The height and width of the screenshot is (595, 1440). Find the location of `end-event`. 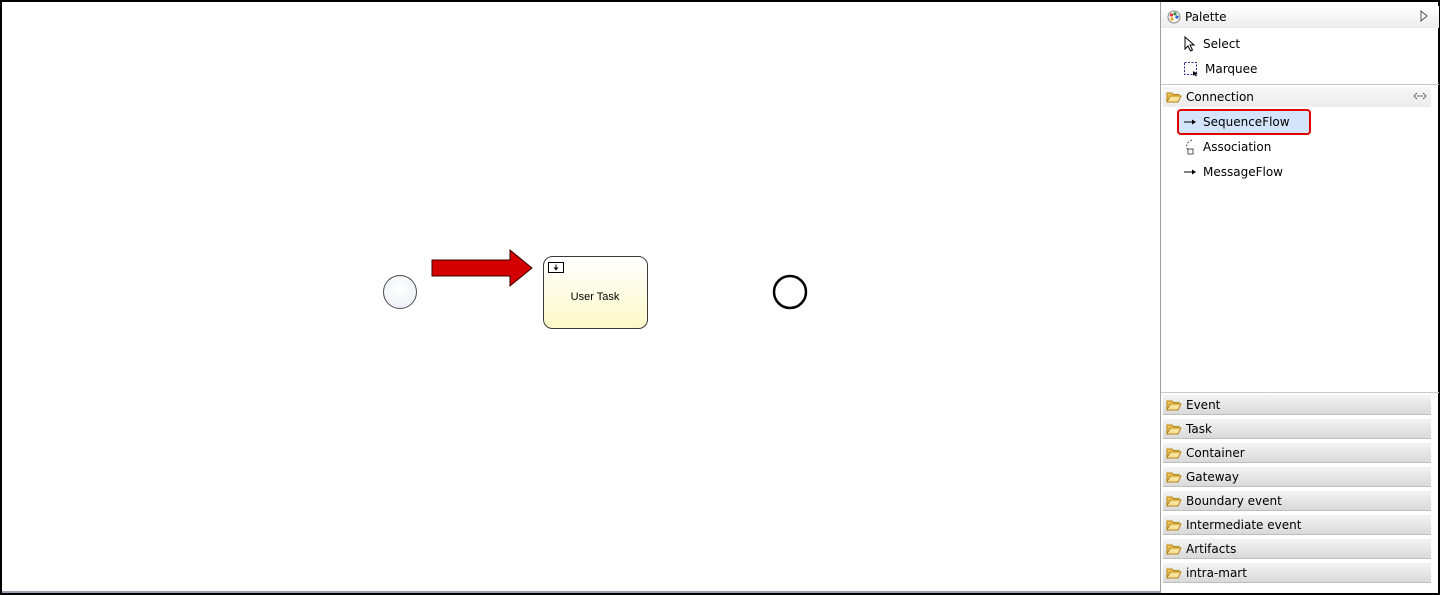

end-event is located at coordinates (790, 292).